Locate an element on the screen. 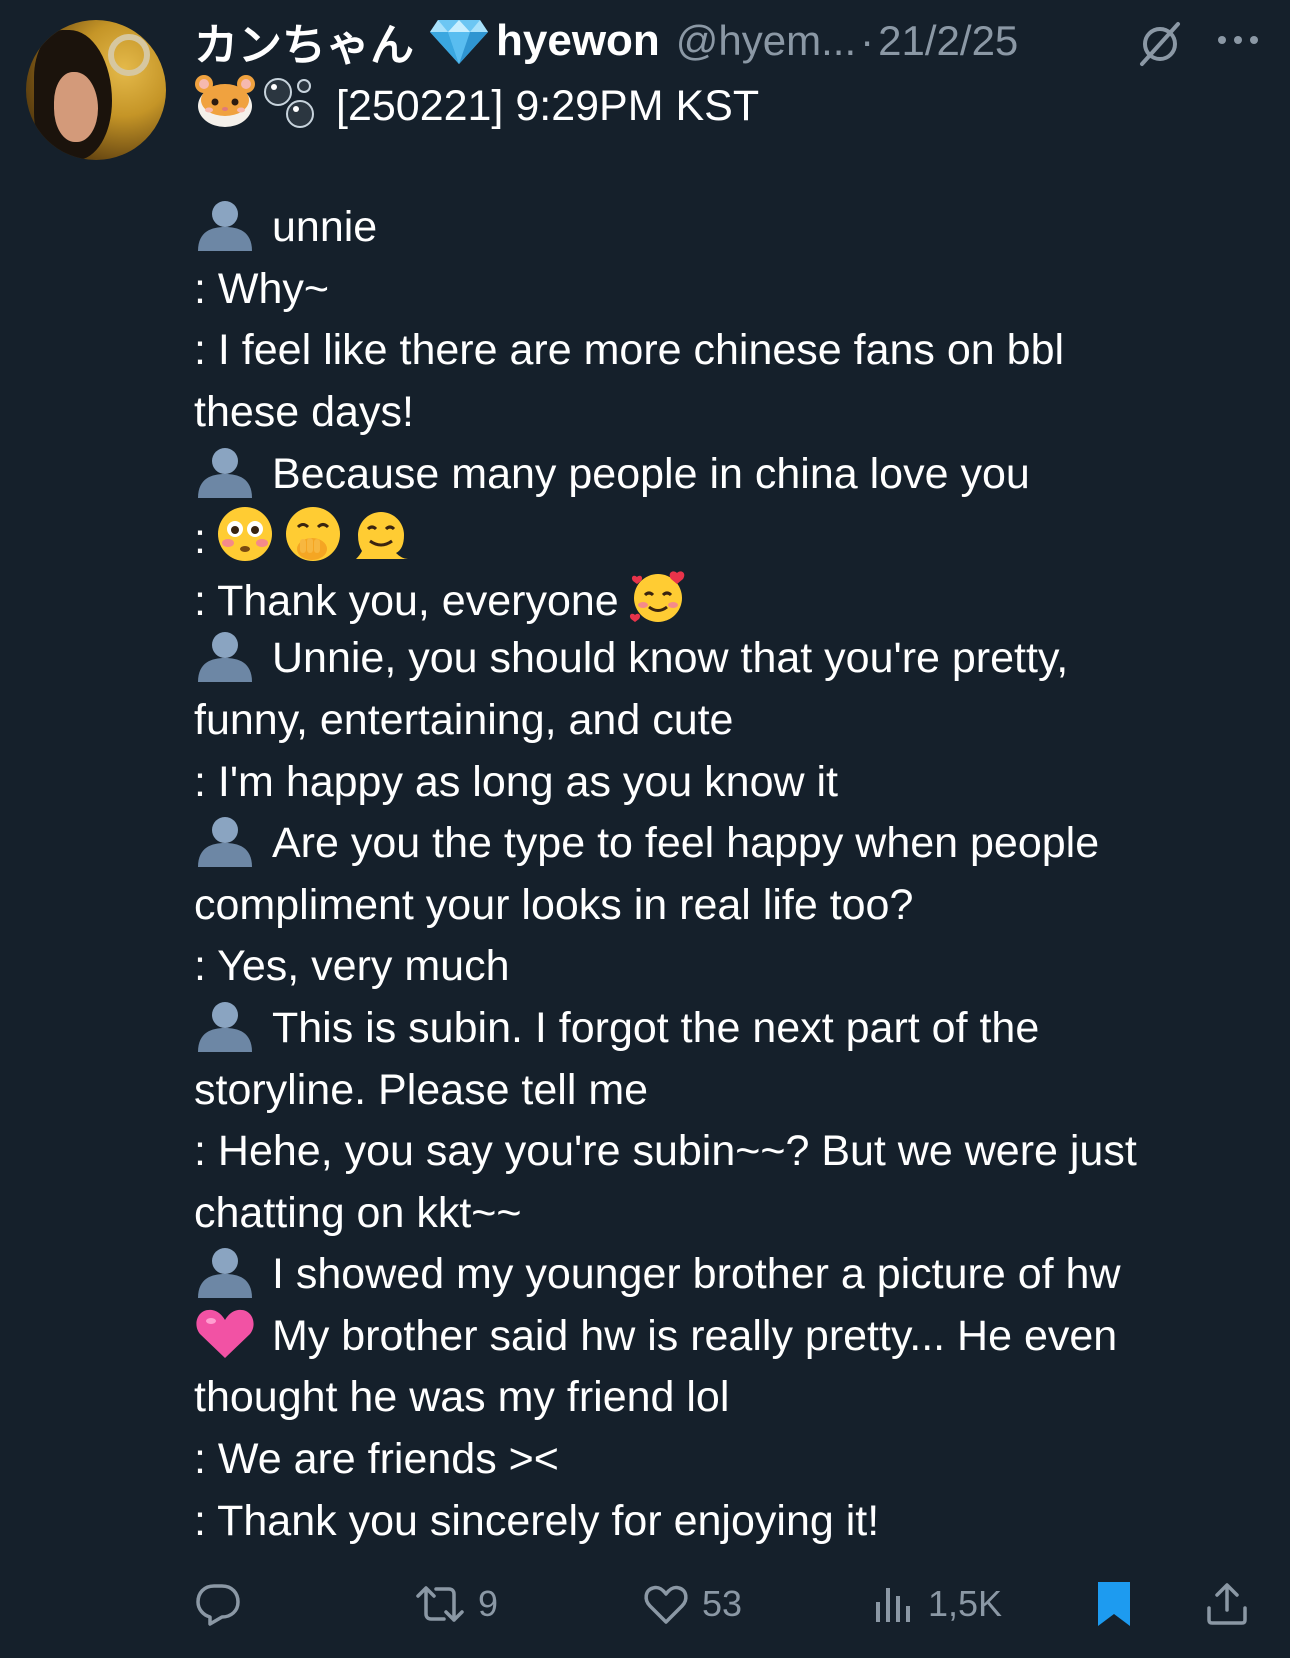 This screenshot has height=1658, width=1290. display-name-secondary: hyewon is located at coordinates (578, 41).